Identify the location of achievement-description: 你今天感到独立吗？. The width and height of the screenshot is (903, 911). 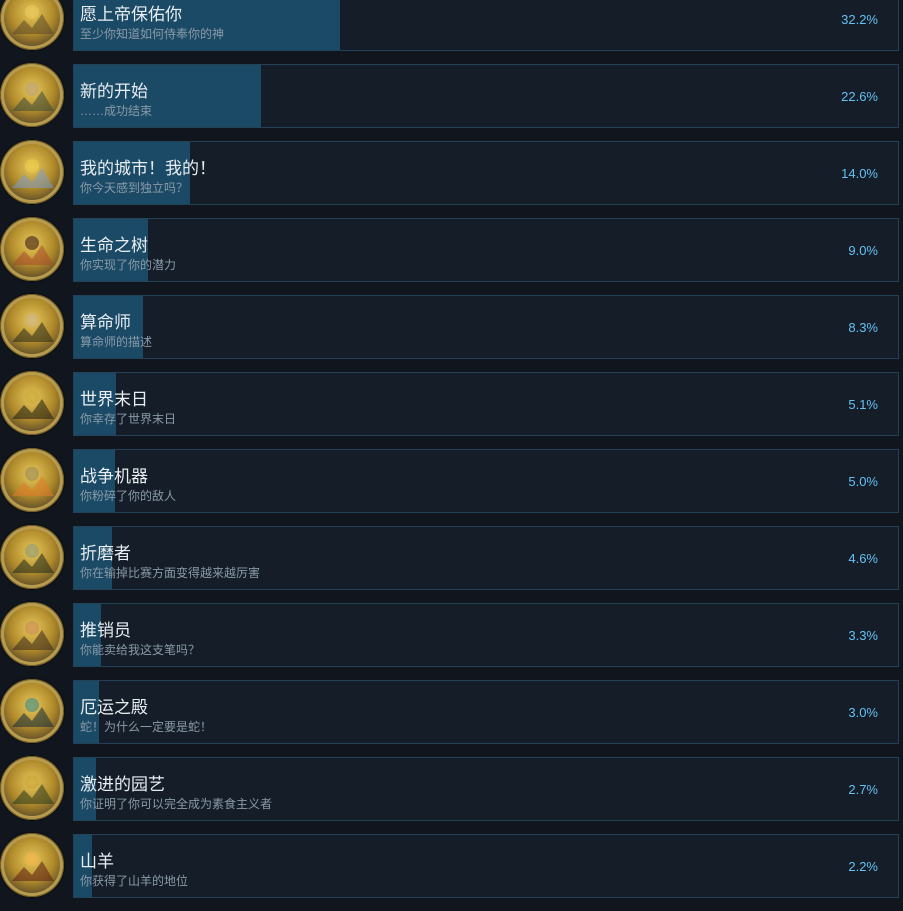
(134, 188).